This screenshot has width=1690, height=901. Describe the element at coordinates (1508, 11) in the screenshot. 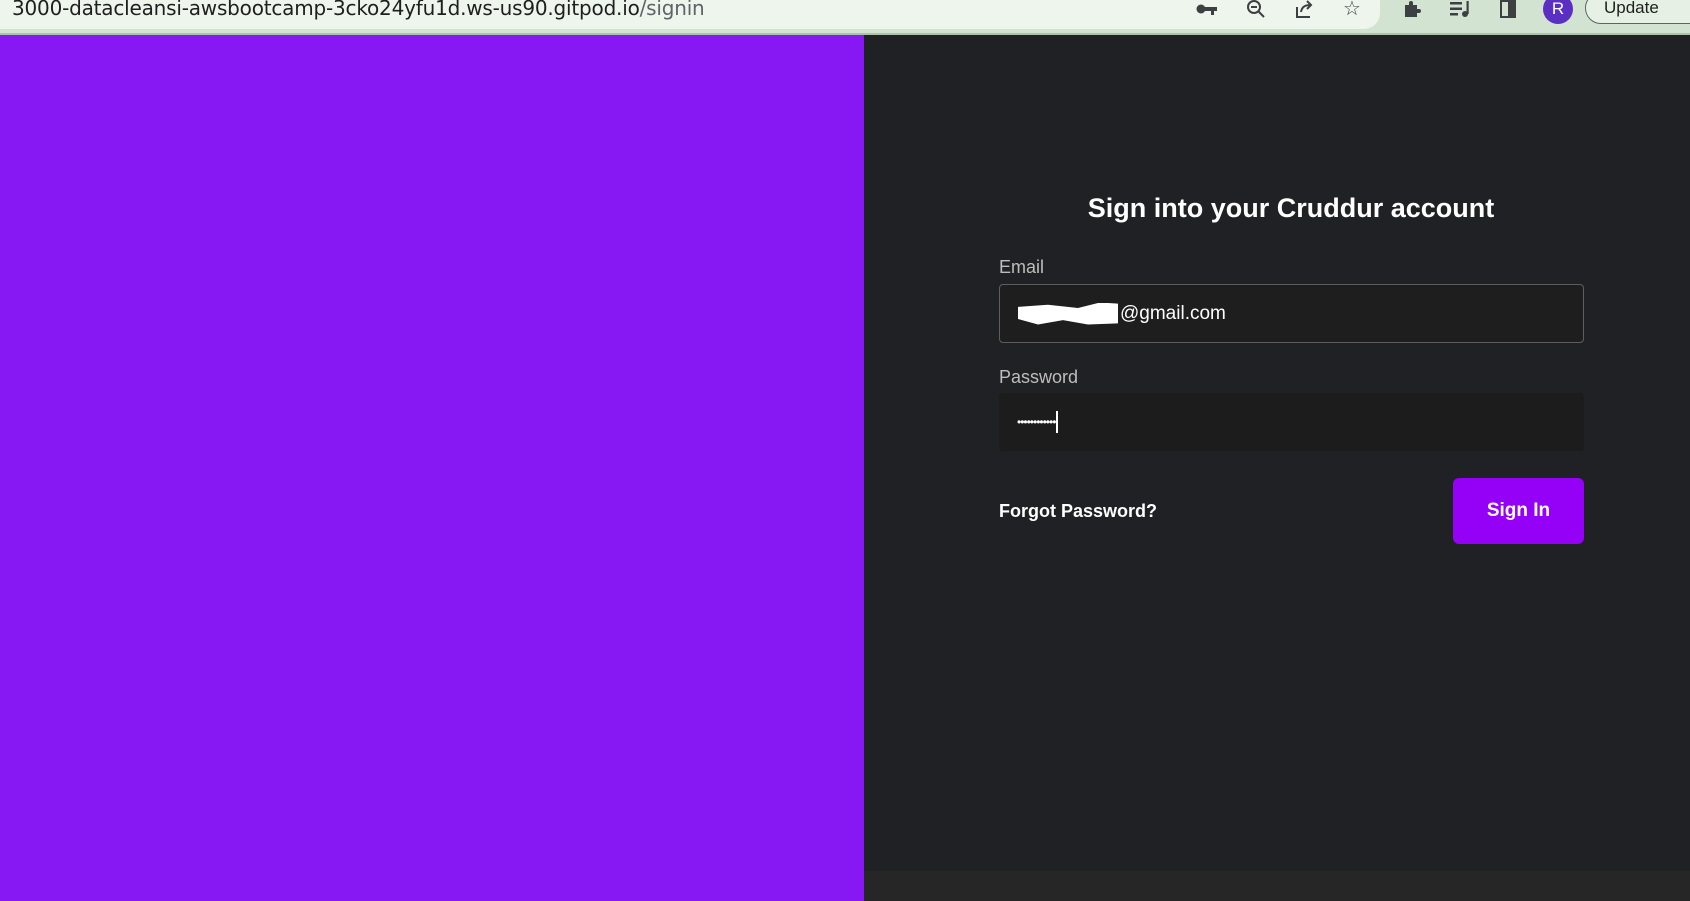

I see `side-panel-icon` at that location.